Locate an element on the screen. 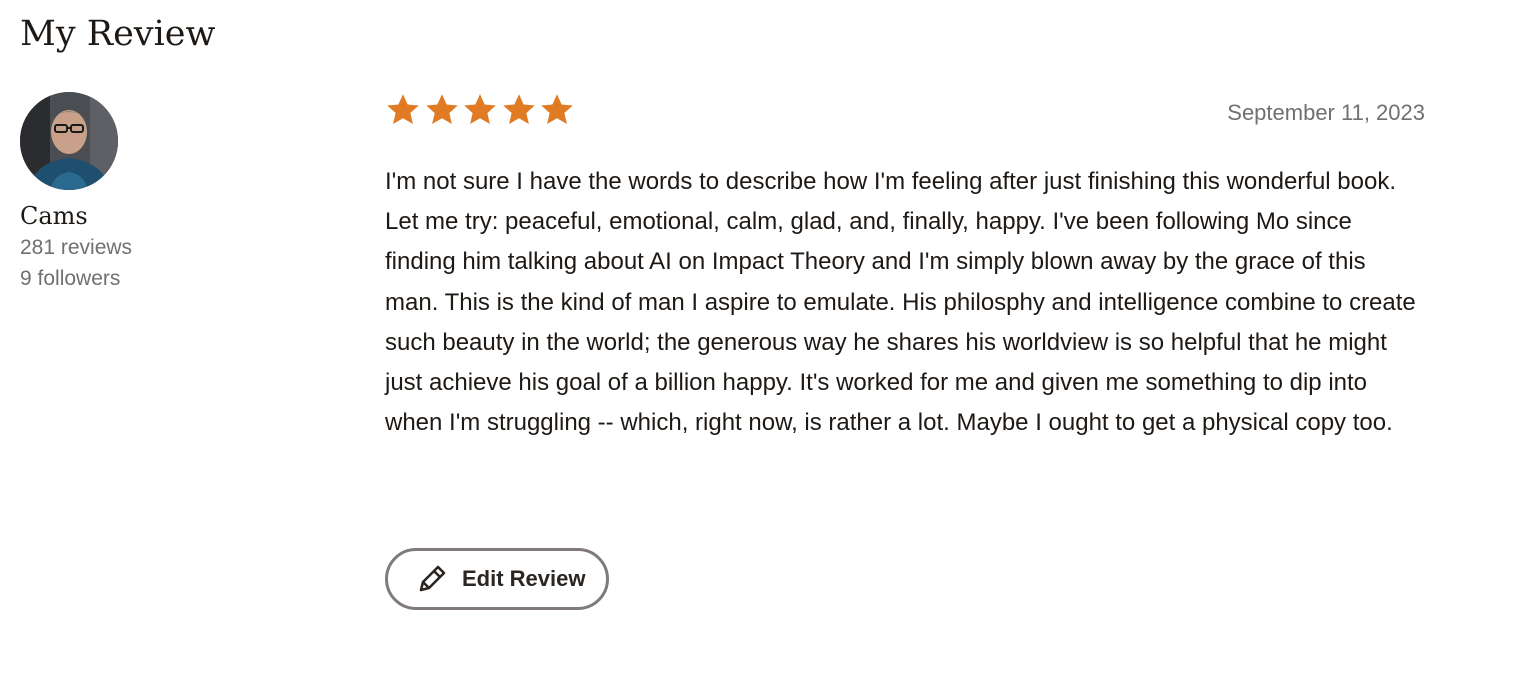  edit-review-label: Edit Review is located at coordinates (524, 578).